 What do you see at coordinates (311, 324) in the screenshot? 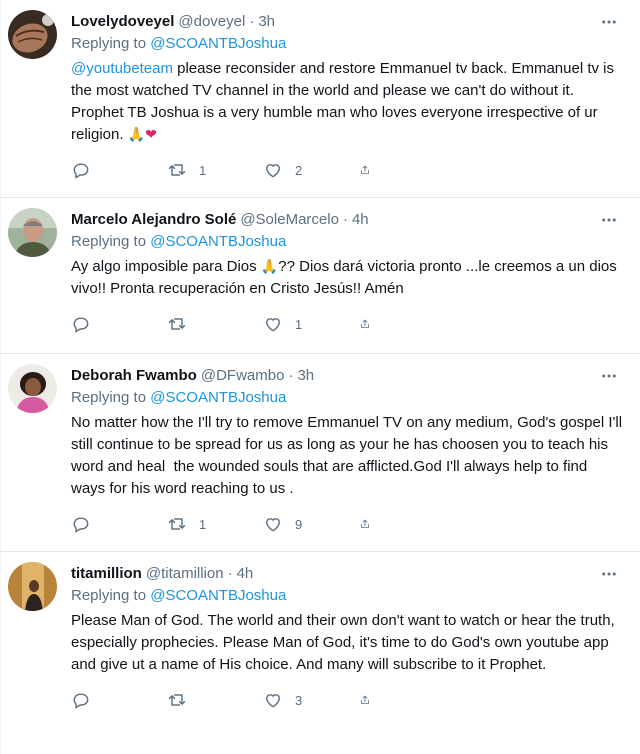
I see `like-button: 1` at bounding box center [311, 324].